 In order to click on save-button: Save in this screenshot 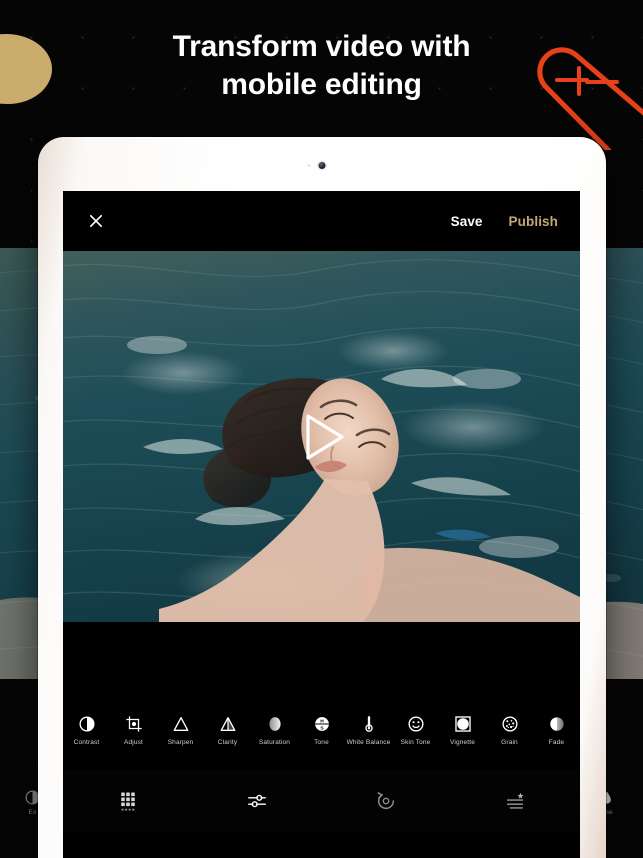, I will do `click(467, 221)`.